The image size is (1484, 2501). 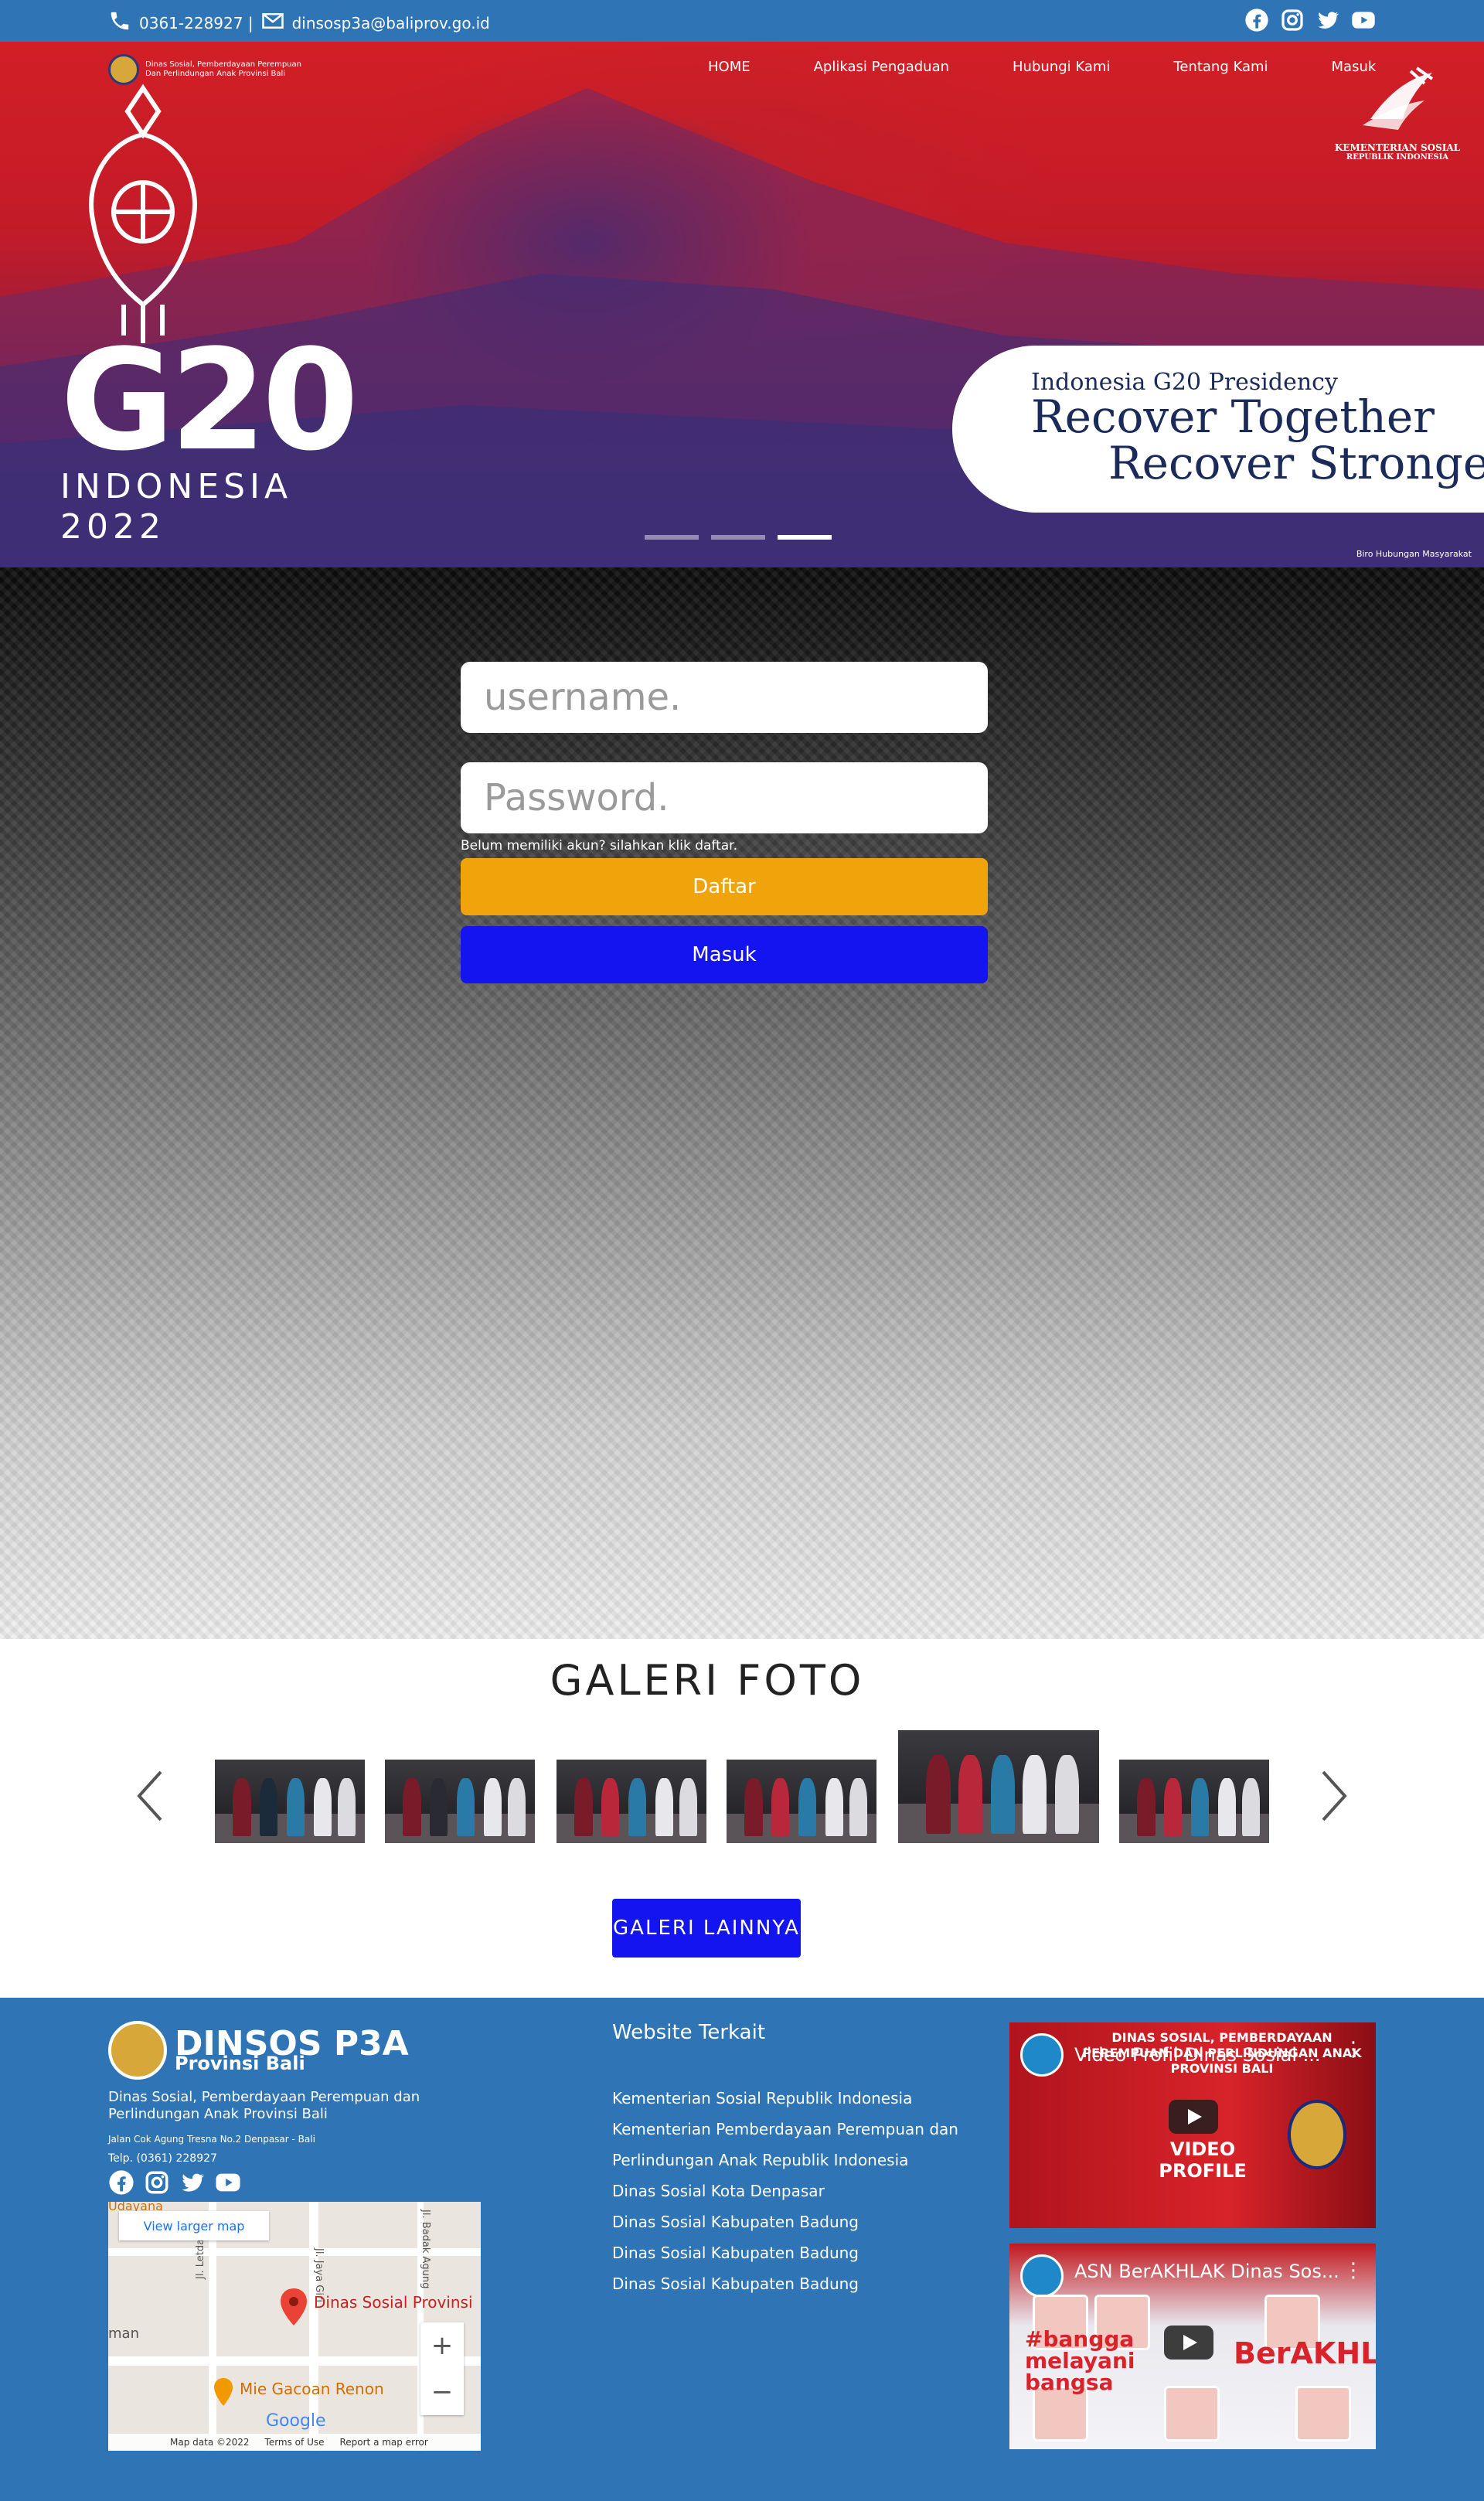 What do you see at coordinates (223, 2392) in the screenshot?
I see `restaurant-pin-icon` at bounding box center [223, 2392].